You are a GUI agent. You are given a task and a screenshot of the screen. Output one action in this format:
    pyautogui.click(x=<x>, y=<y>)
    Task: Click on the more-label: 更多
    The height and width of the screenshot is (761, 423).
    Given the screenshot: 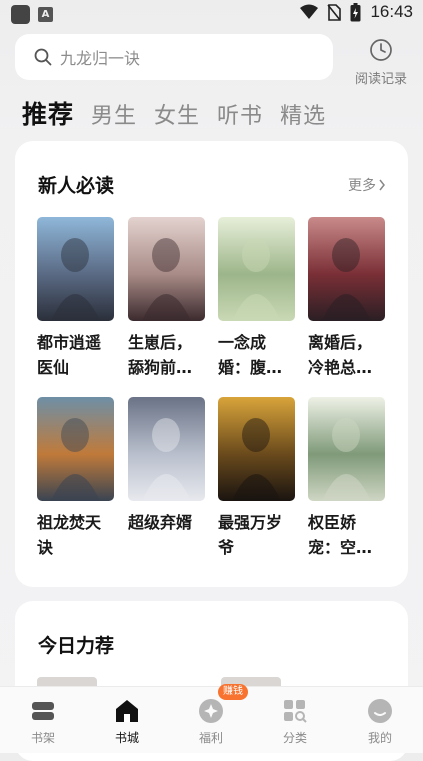 What is the action you would take?
    pyautogui.click(x=362, y=186)
    